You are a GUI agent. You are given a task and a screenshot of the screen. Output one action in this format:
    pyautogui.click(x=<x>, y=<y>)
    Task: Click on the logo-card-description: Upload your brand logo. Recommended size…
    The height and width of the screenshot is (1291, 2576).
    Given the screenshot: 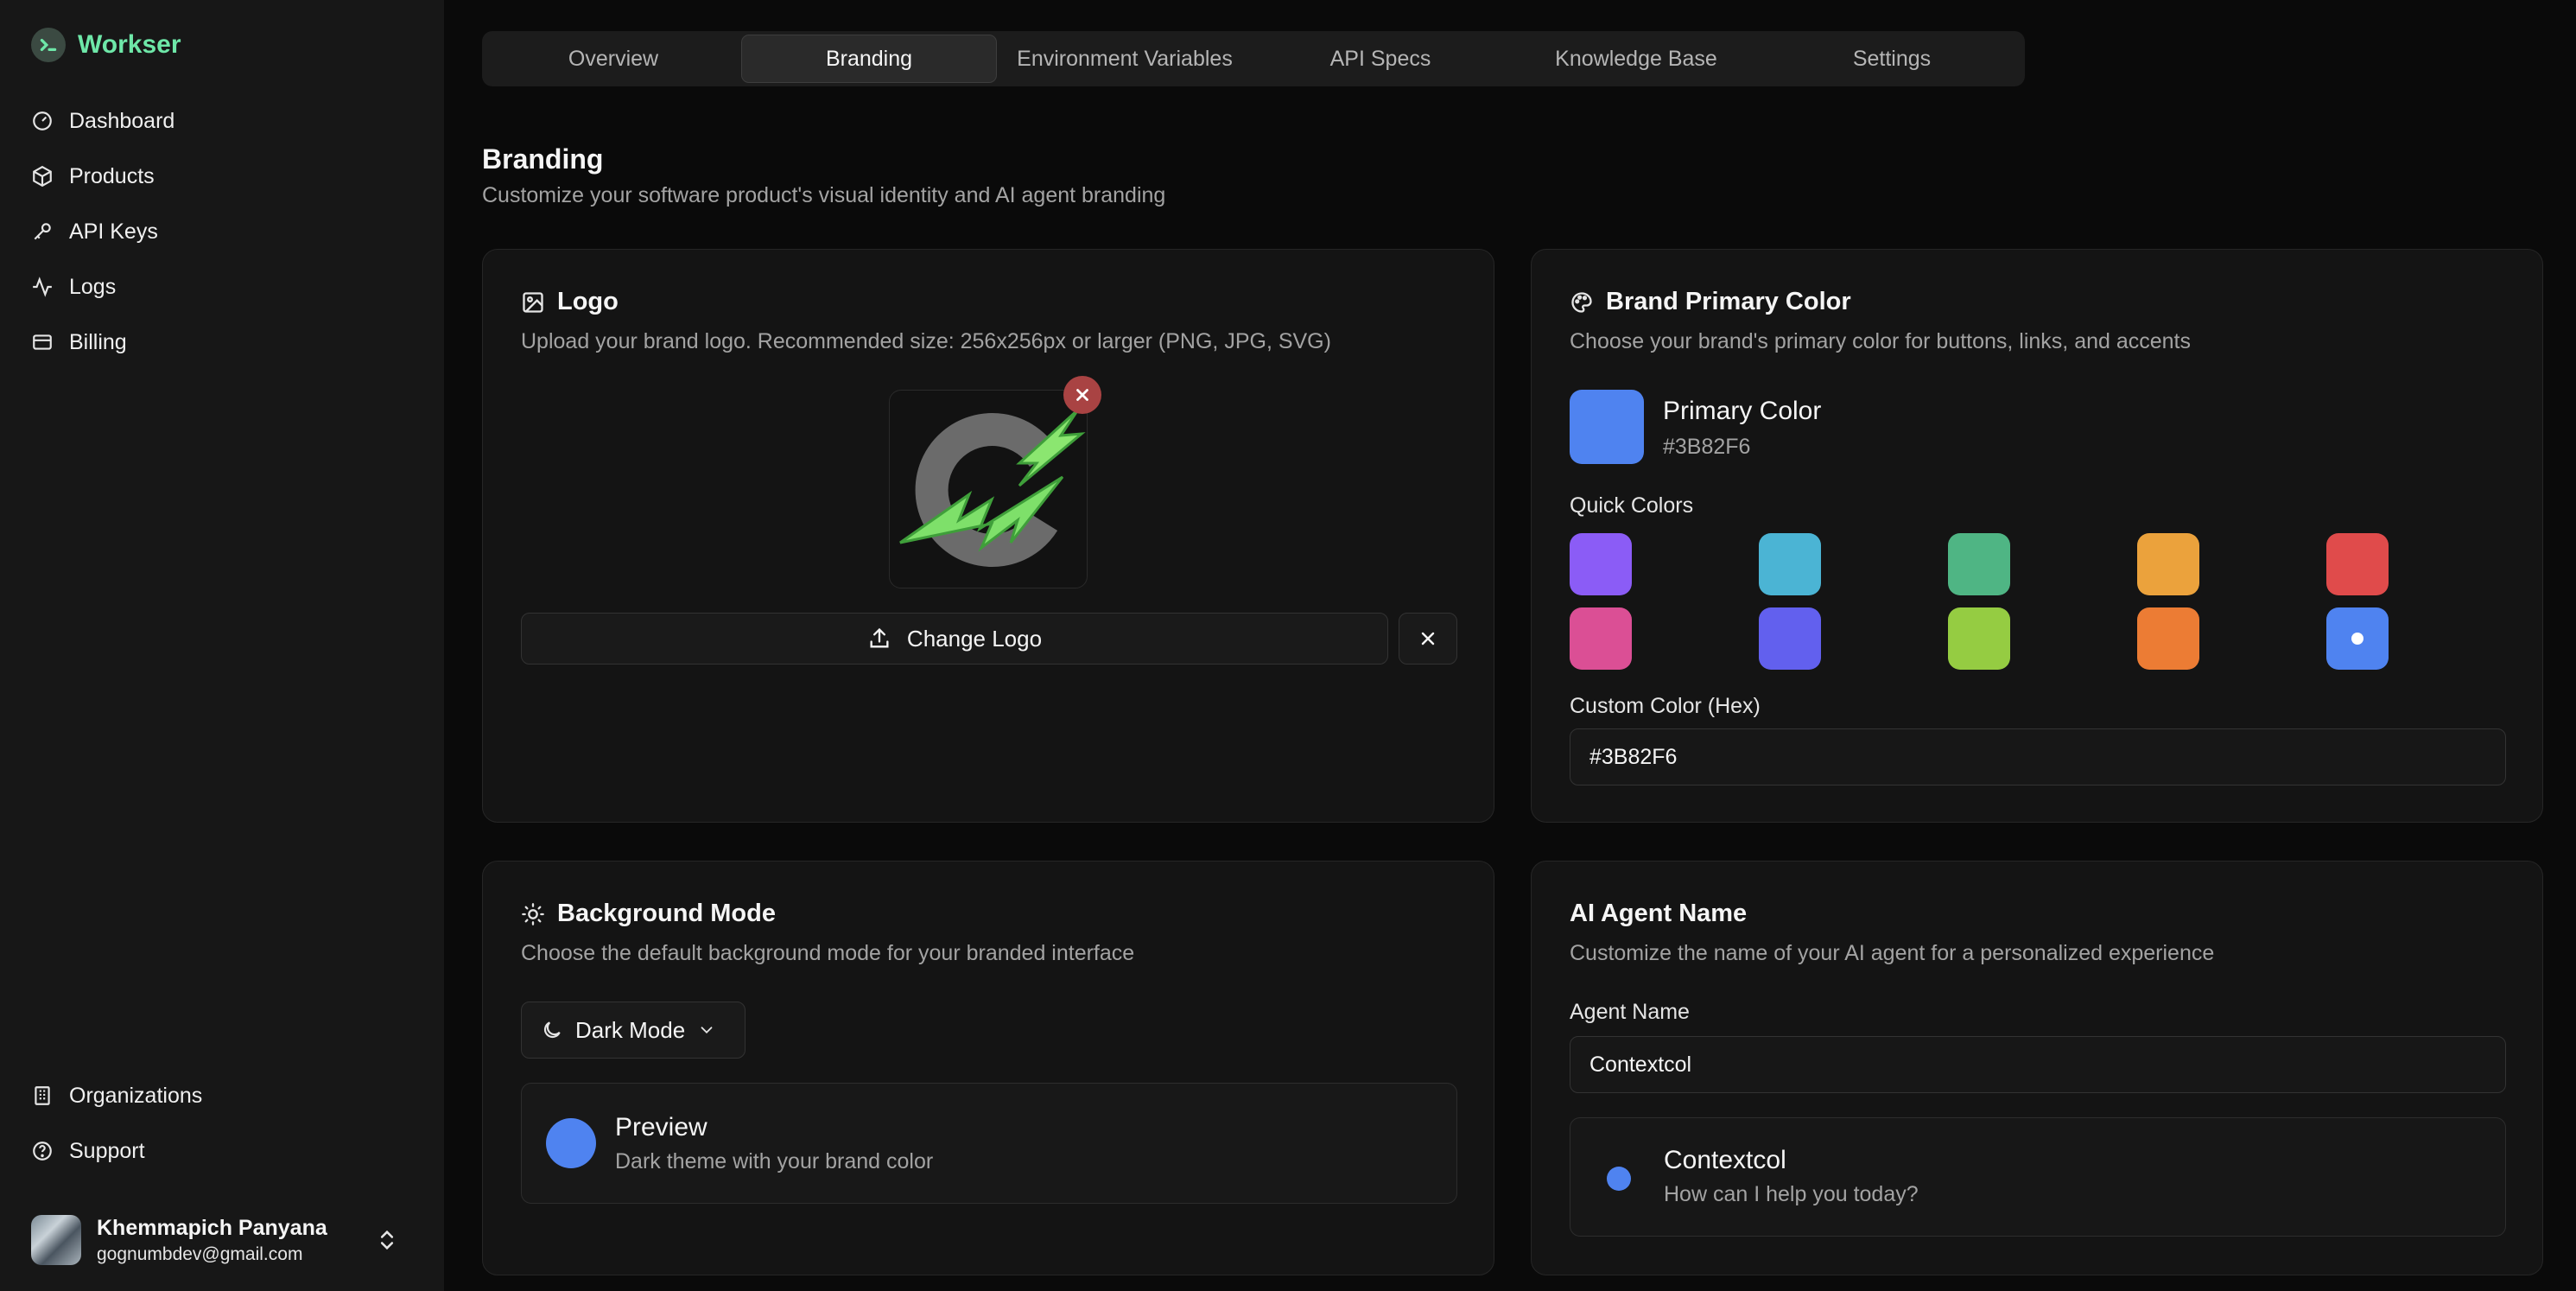 What is the action you would take?
    pyautogui.click(x=926, y=341)
    